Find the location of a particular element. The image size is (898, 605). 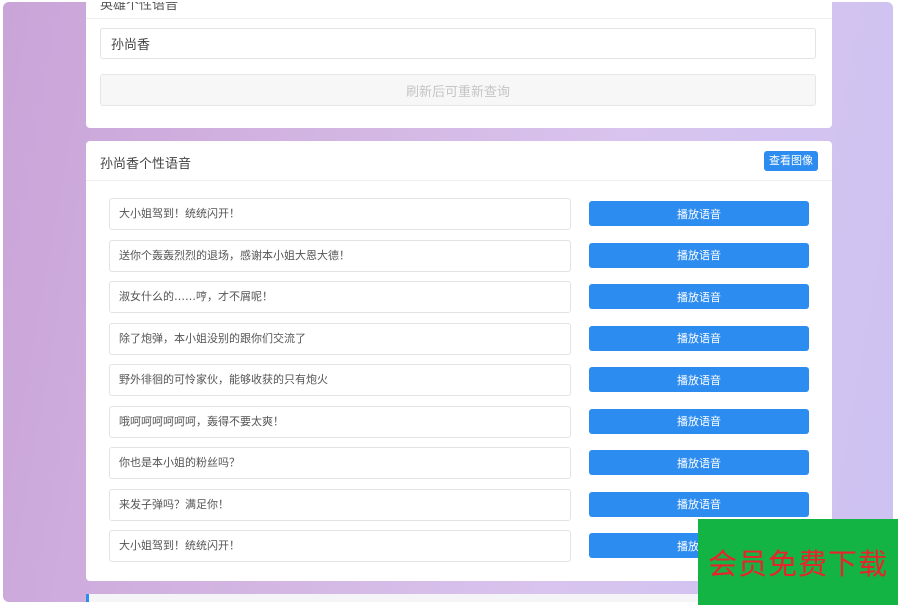

voice-text: 淑女什么的……哼，才不屑呢！ is located at coordinates (340, 297).